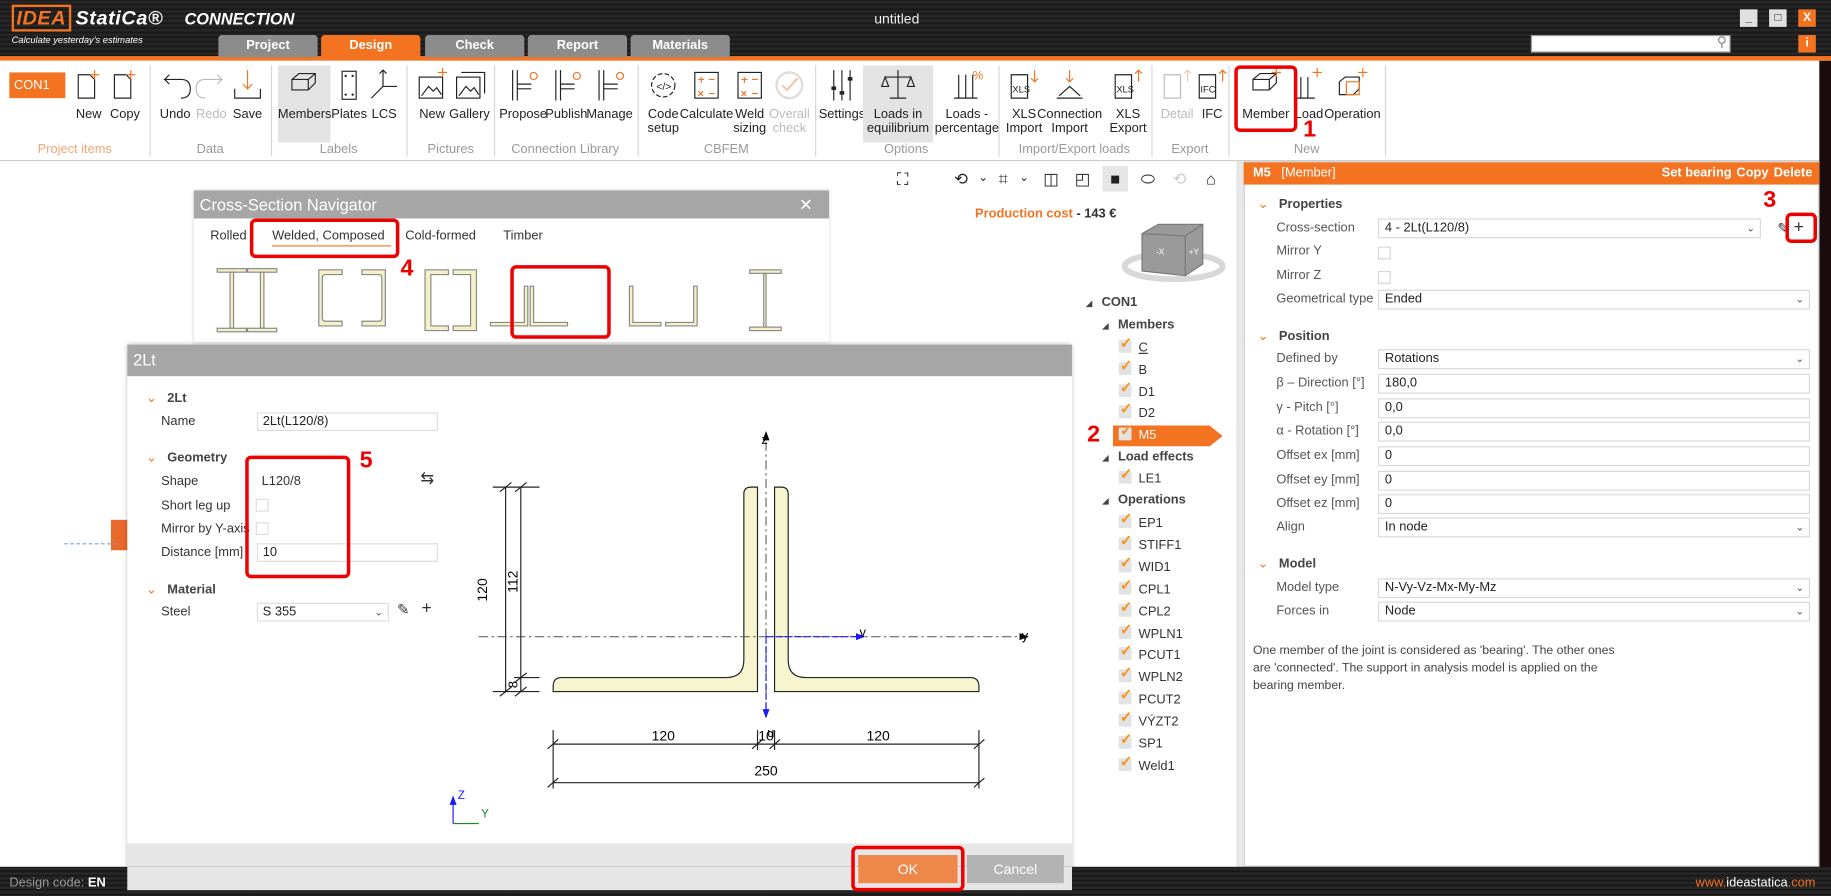 The height and width of the screenshot is (896, 1831). Describe the element at coordinates (1299, 251) in the screenshot. I see `mirror-y-label: Mirror Y` at that location.